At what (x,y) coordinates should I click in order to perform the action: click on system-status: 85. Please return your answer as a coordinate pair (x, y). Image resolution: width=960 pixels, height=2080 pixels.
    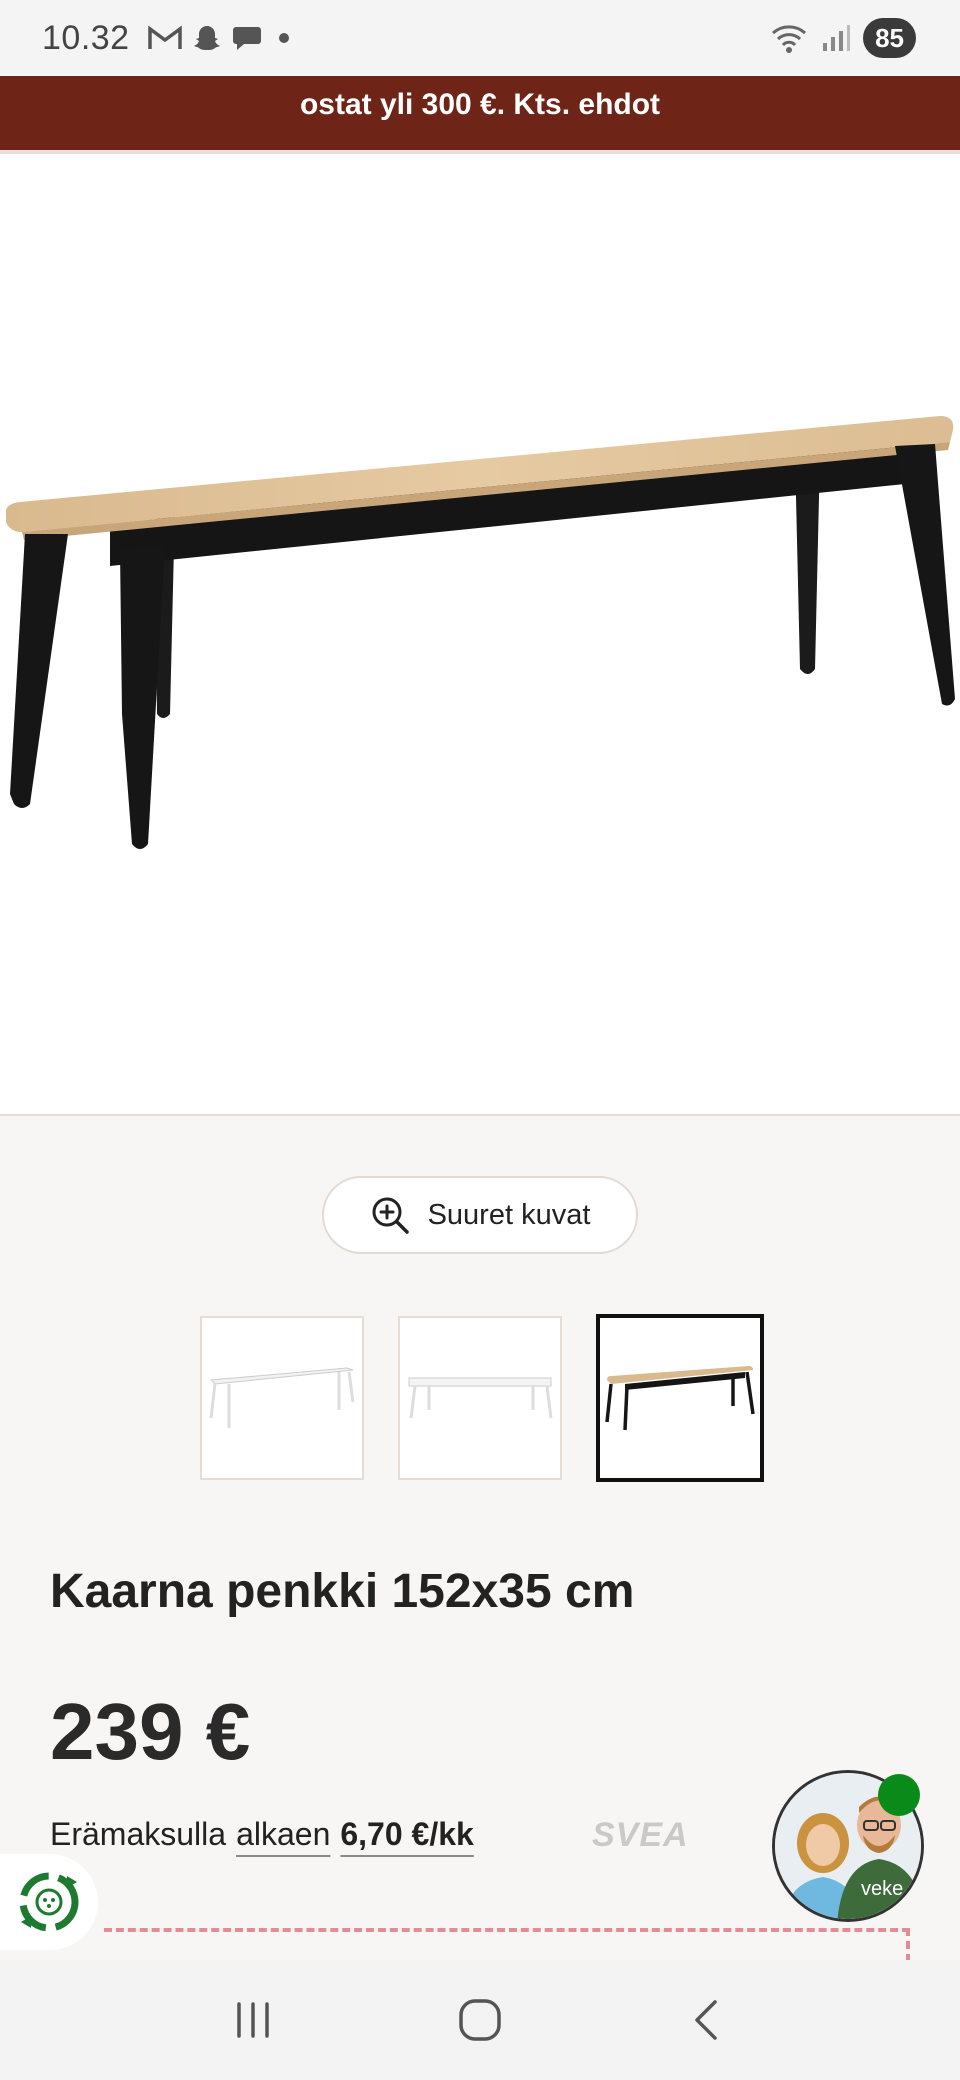
    Looking at the image, I should click on (842, 38).